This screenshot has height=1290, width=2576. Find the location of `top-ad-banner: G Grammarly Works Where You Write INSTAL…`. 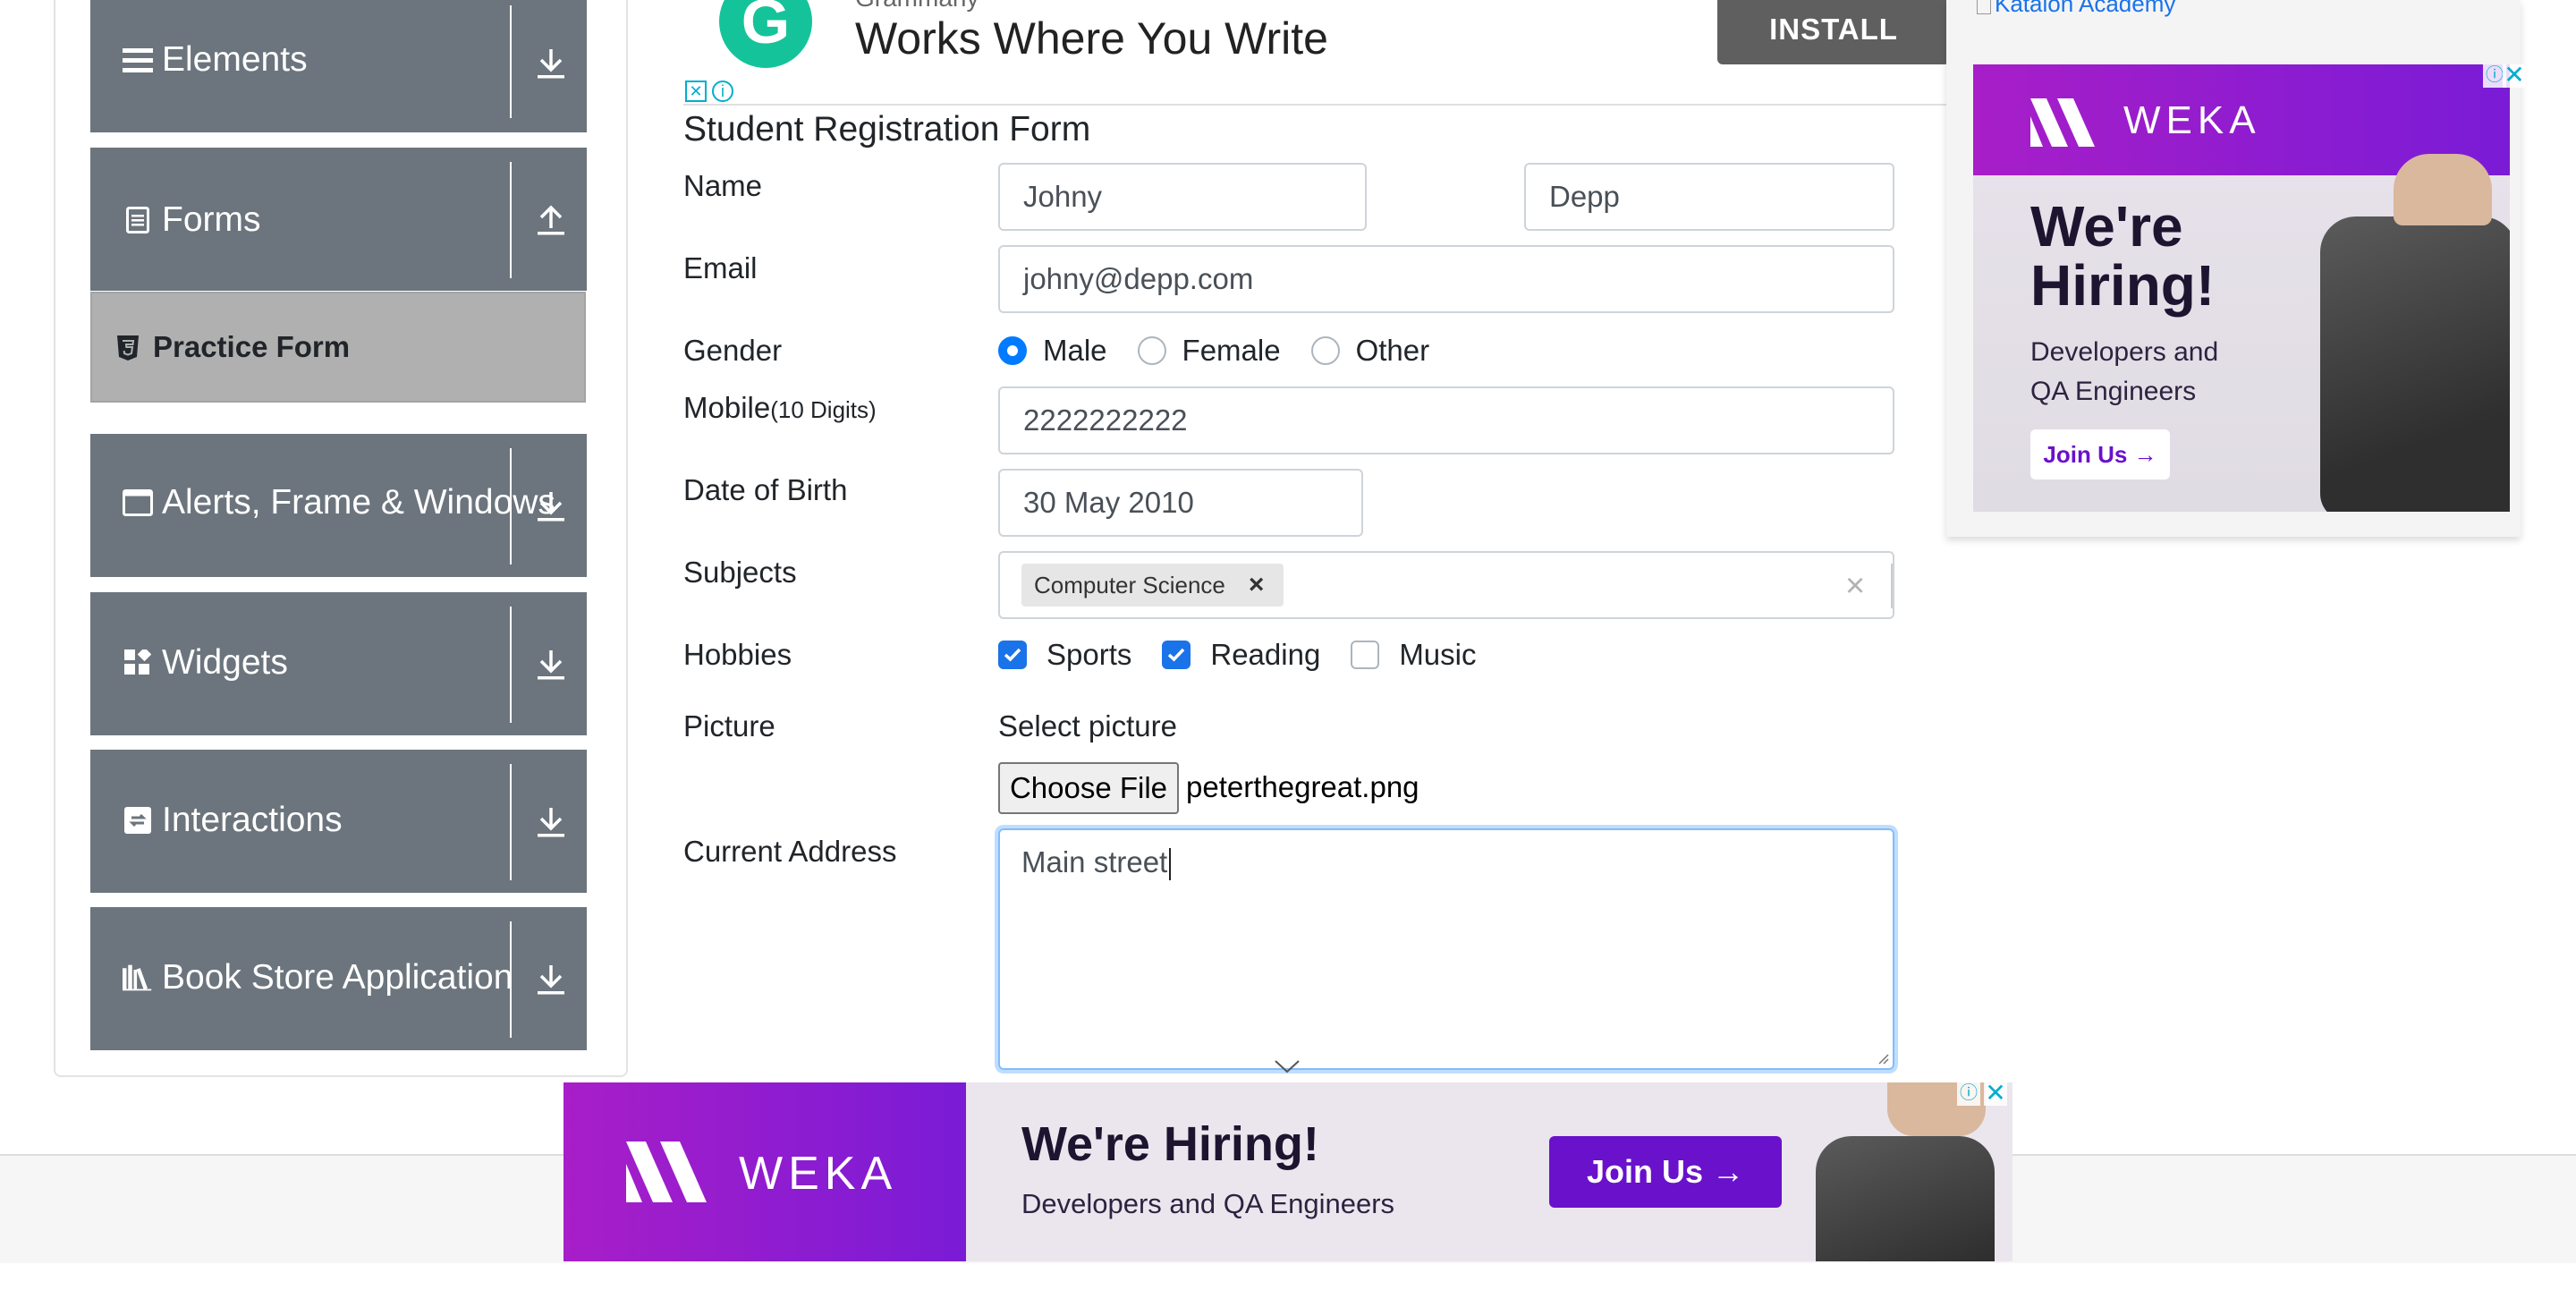

top-ad-banner: G Grammarly Works Where You Write INSTAL… is located at coordinates (1314, 53).